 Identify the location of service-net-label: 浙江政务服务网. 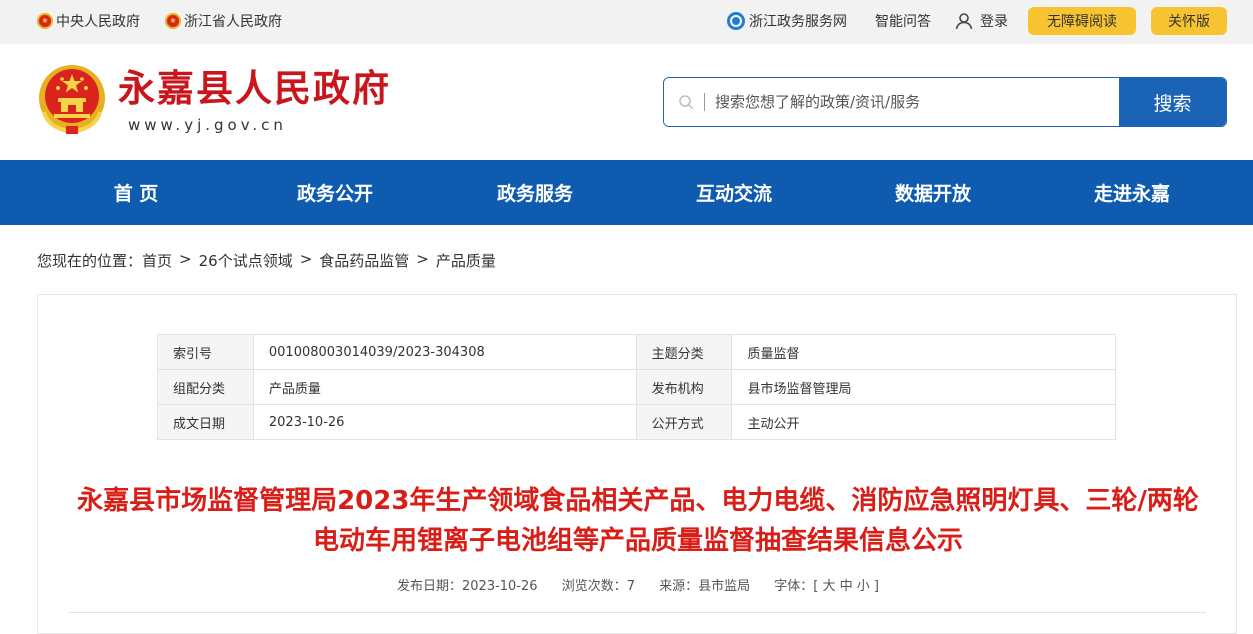
(798, 22).